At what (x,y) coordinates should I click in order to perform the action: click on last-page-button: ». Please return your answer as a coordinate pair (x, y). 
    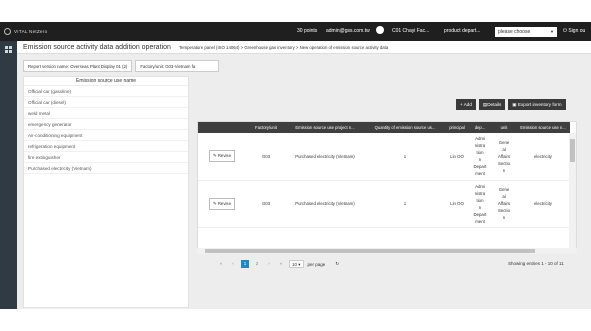
    Looking at the image, I should click on (281, 264).